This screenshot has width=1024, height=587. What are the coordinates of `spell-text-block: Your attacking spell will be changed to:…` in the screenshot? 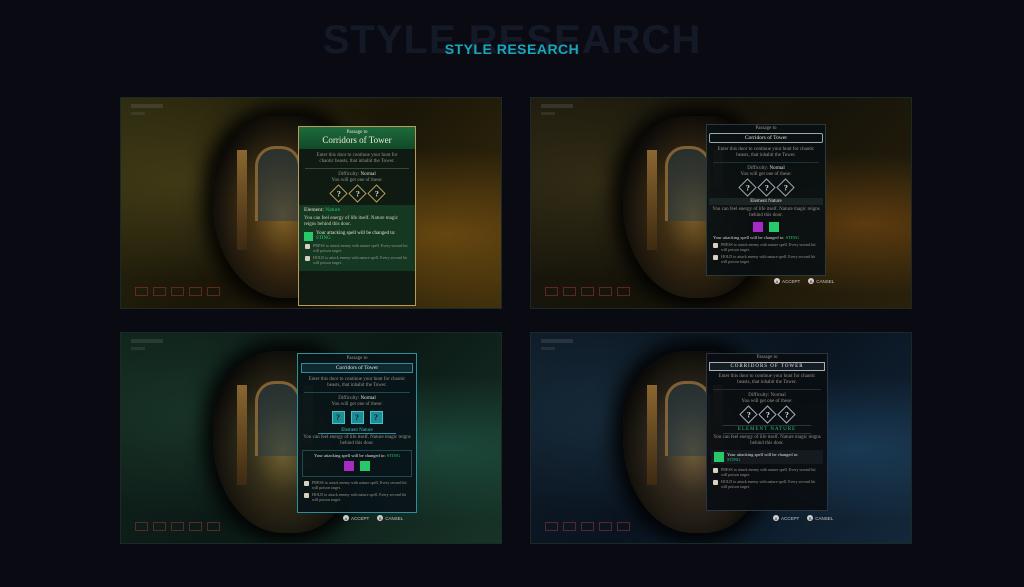 It's located at (355, 236).